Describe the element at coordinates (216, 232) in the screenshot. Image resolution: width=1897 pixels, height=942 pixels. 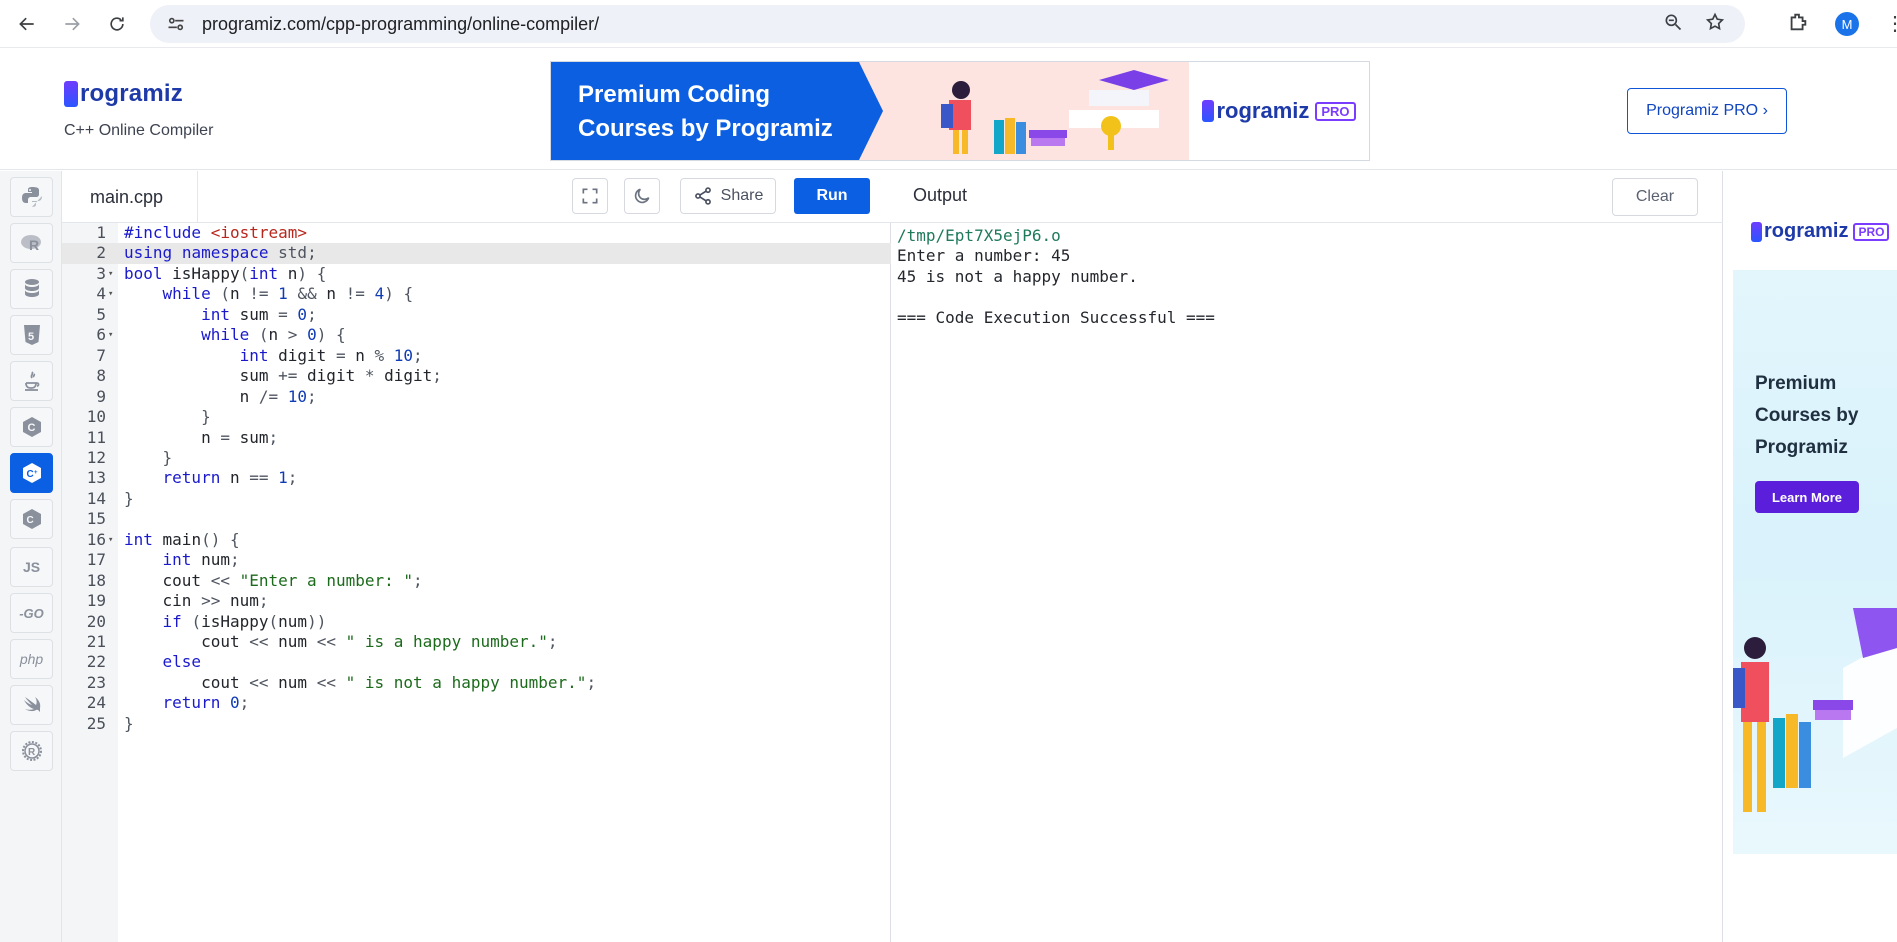
I see `code-text: #include <iostream>` at that location.